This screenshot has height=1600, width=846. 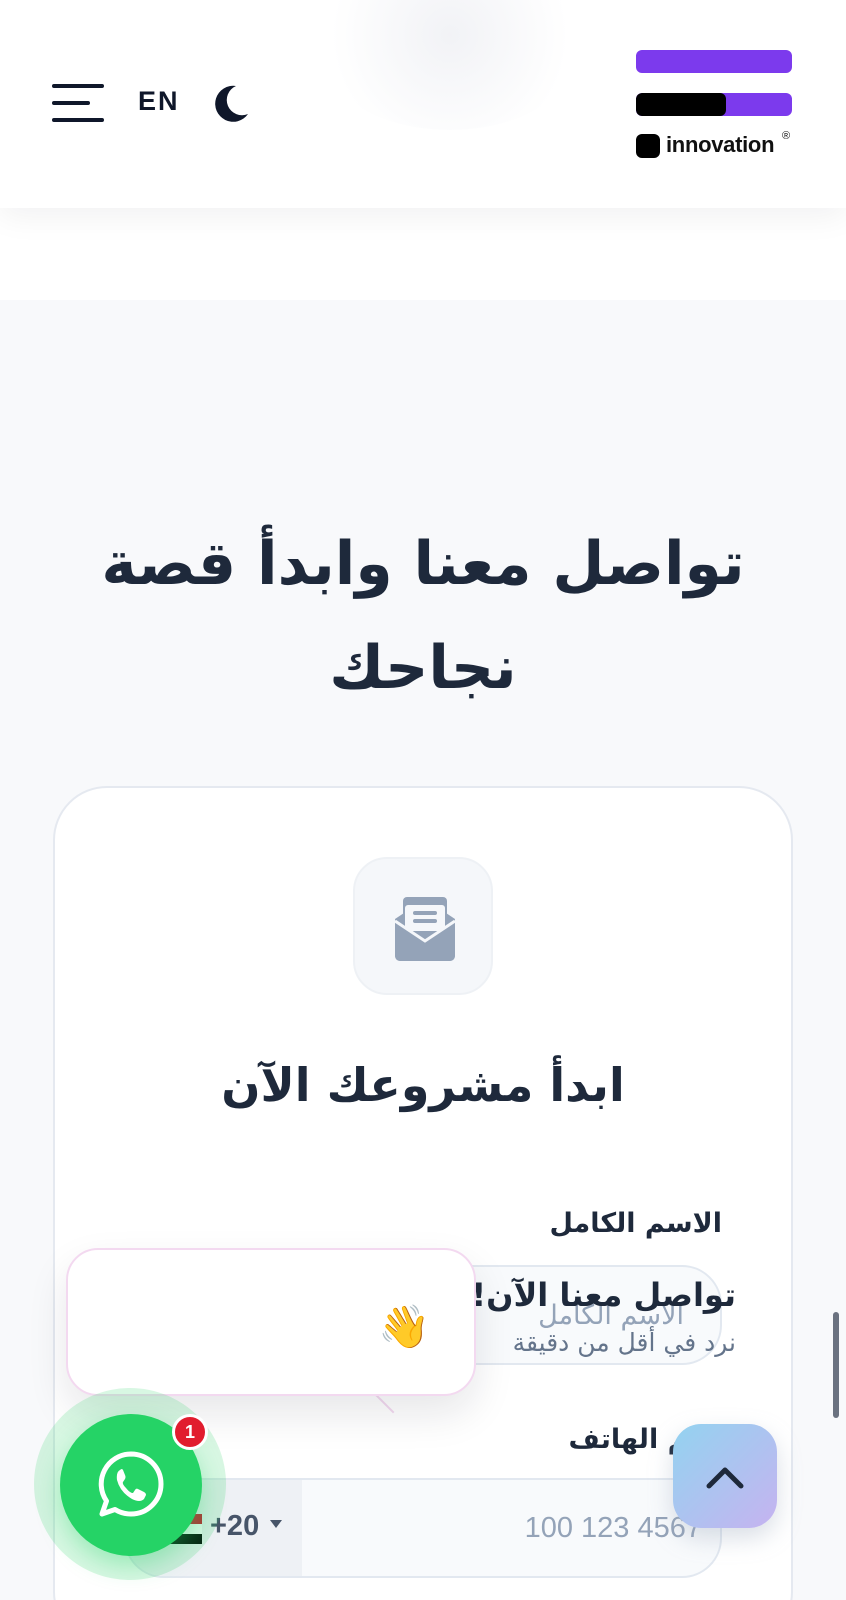 What do you see at coordinates (78, 104) in the screenshot?
I see `hamburger-menu-icon` at bounding box center [78, 104].